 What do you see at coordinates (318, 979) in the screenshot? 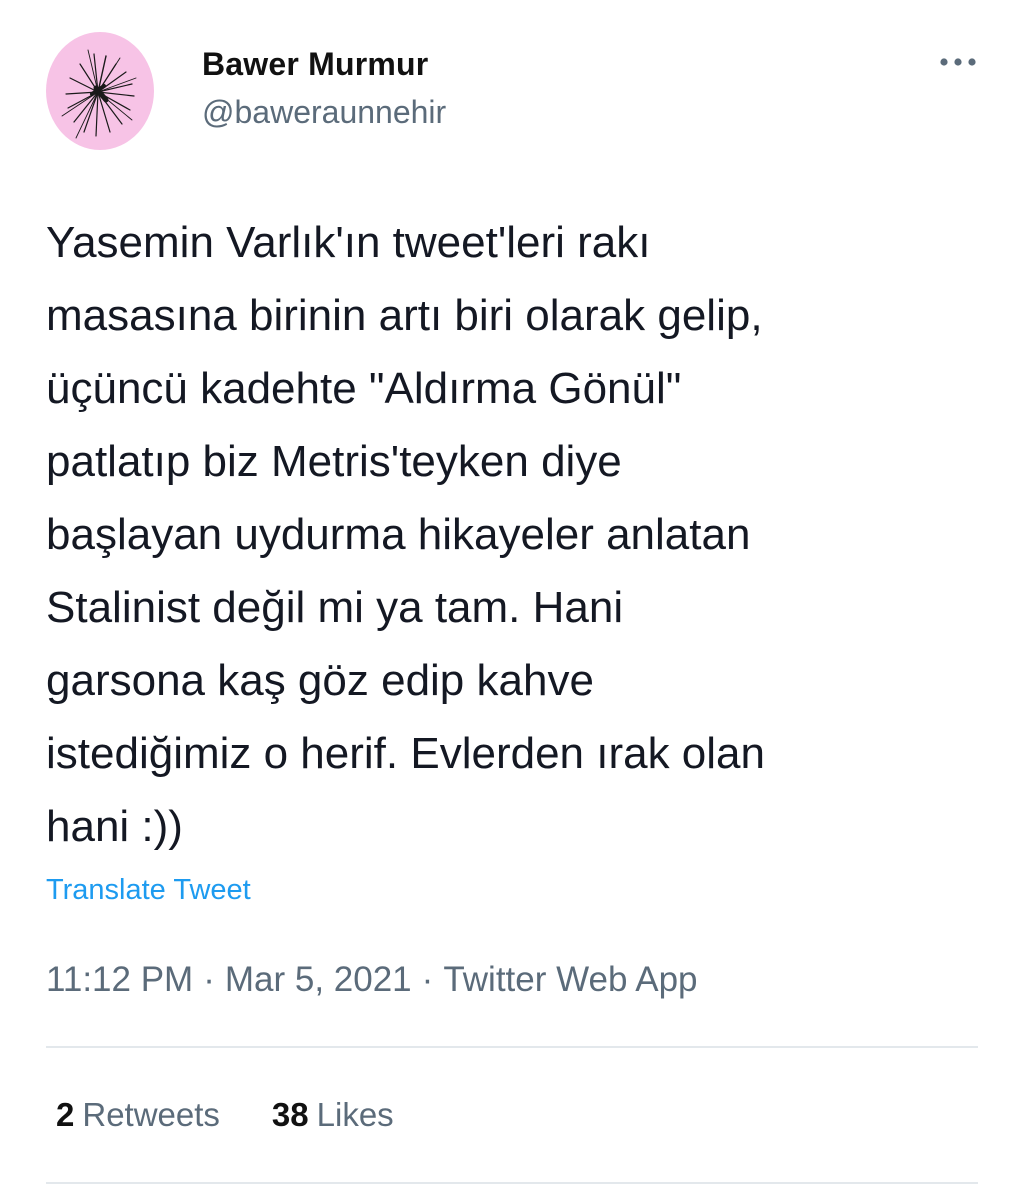
I see `tweet-date: Mar 5, 2021` at bounding box center [318, 979].